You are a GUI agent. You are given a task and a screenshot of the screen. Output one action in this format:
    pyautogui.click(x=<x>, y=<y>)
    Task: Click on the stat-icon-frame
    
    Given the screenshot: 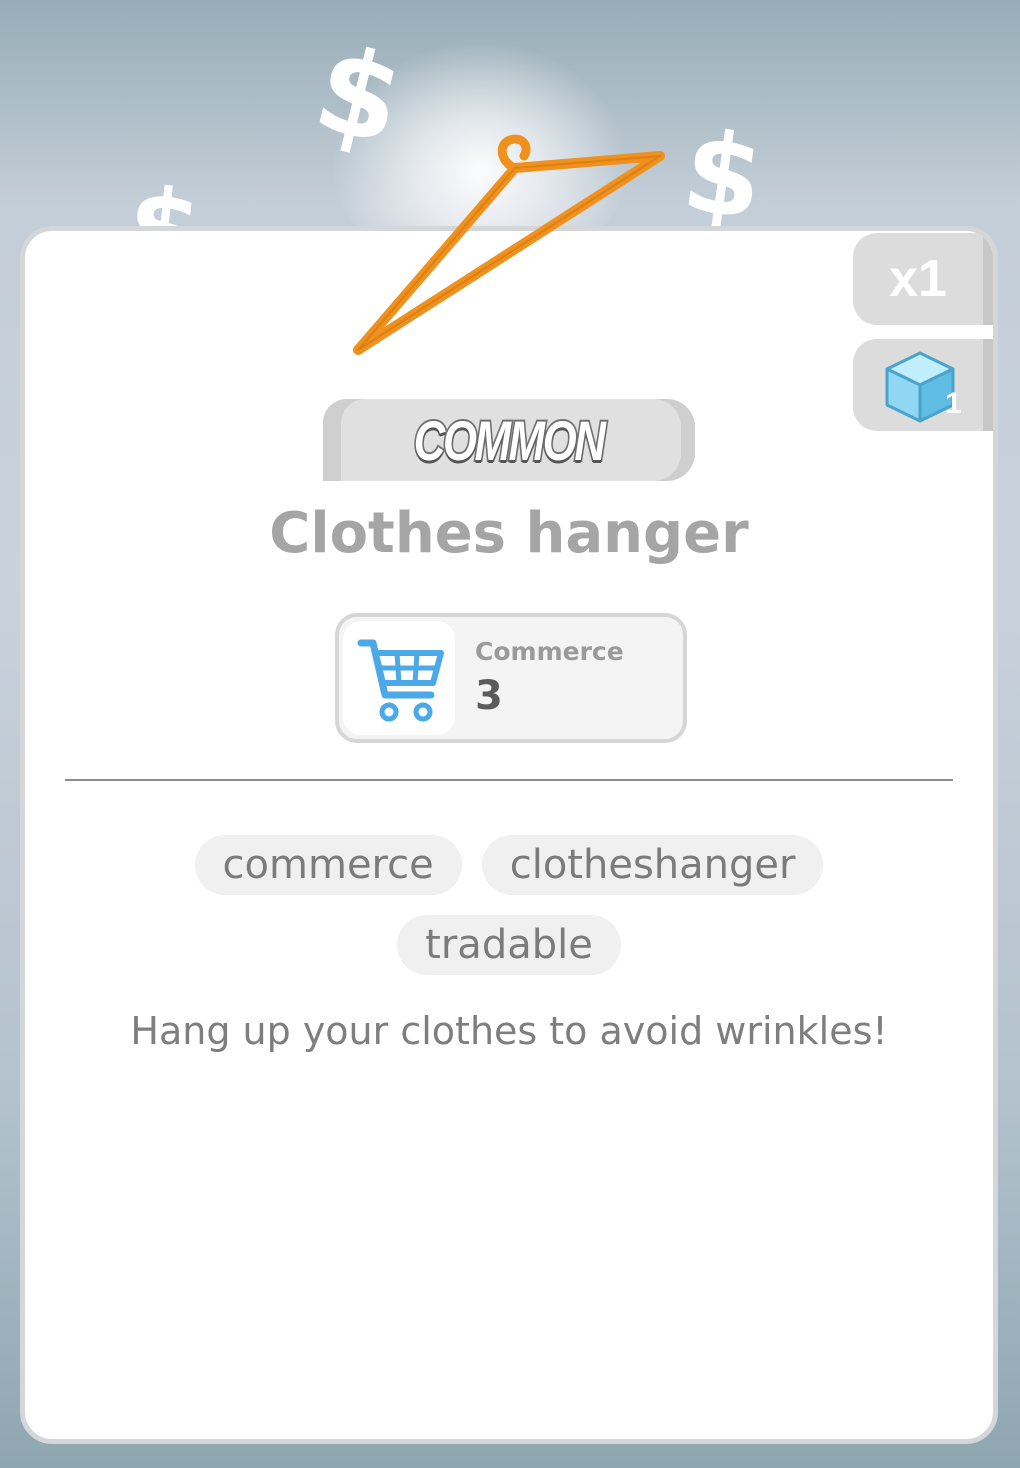 What is the action you would take?
    pyautogui.click(x=399, y=678)
    